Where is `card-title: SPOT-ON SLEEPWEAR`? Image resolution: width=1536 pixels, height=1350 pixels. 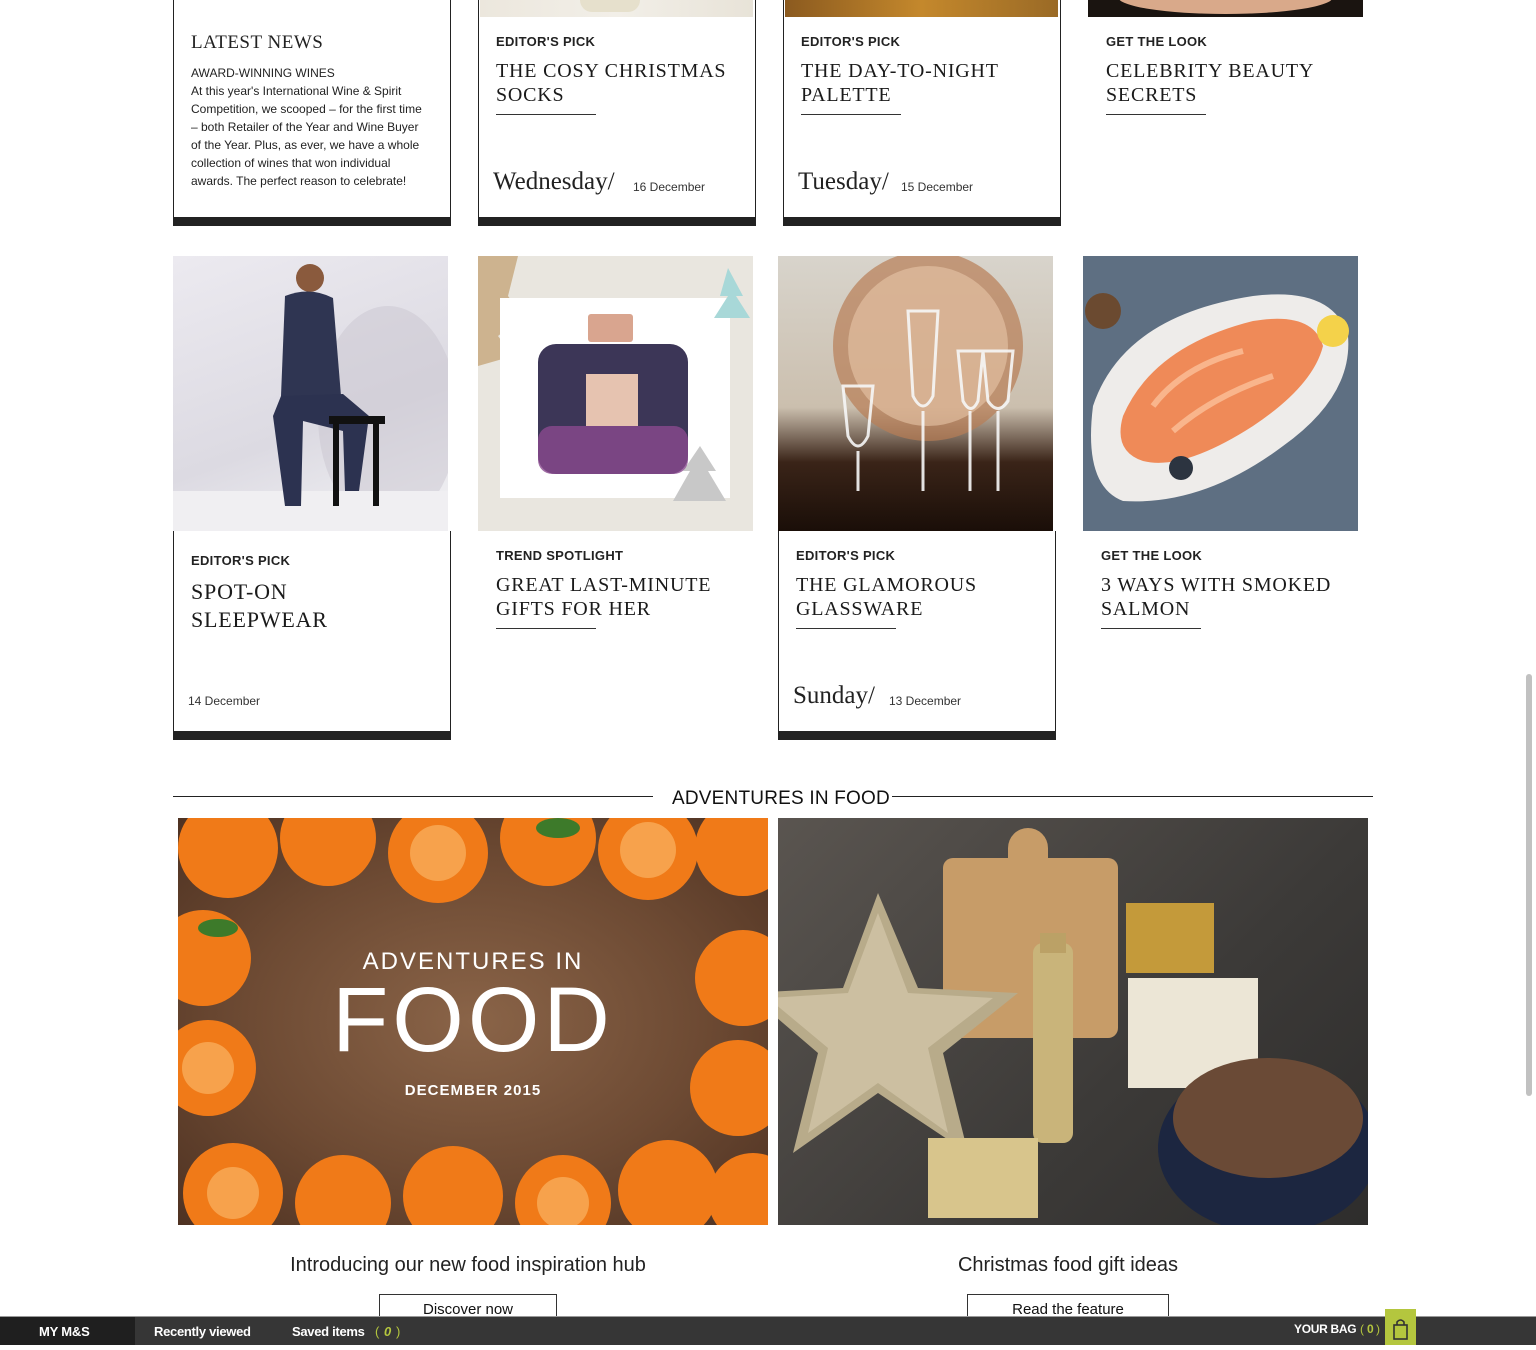
card-title: SPOT-ON SLEEPWEAR is located at coordinates (301, 606).